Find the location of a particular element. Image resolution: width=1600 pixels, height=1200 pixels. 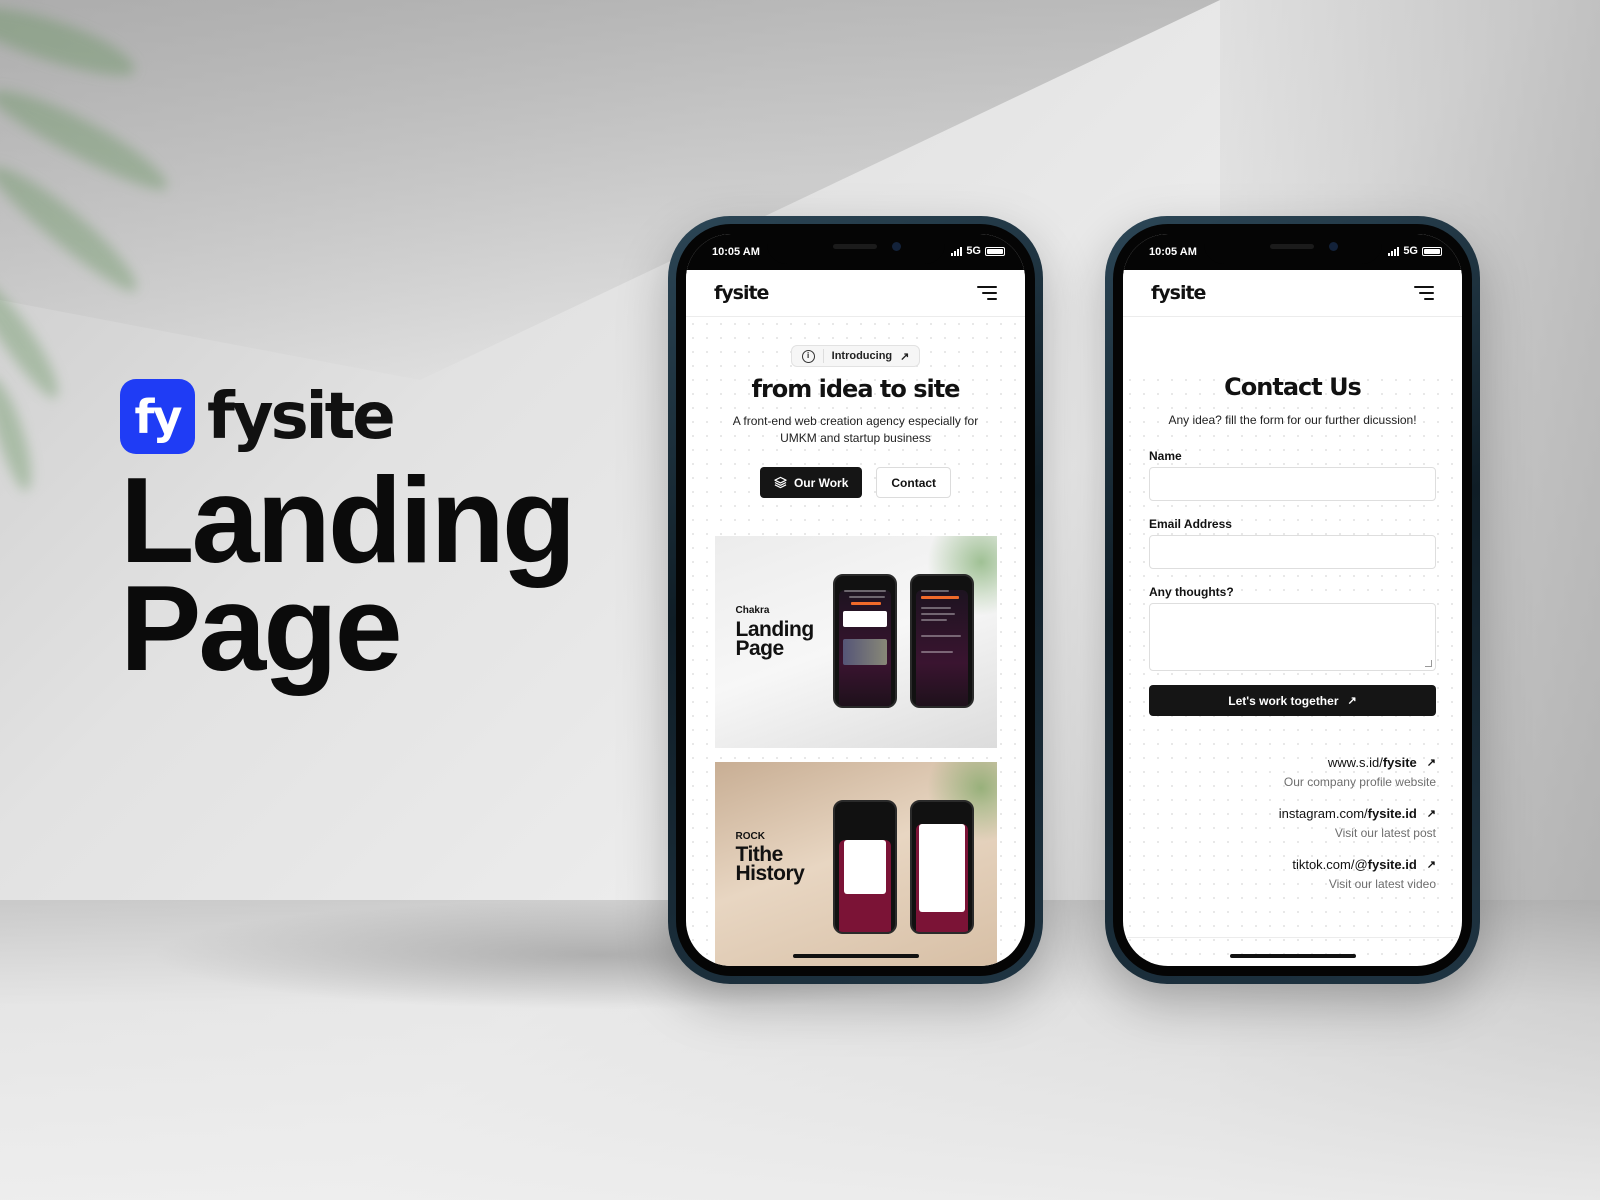

submit-button: Let's work together ↗ is located at coordinates (1292, 700).